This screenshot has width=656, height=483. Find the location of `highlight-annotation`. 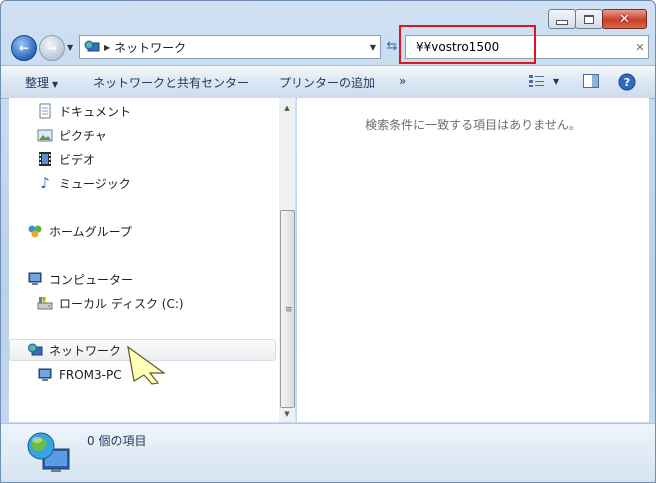

highlight-annotation is located at coordinates (467, 44).